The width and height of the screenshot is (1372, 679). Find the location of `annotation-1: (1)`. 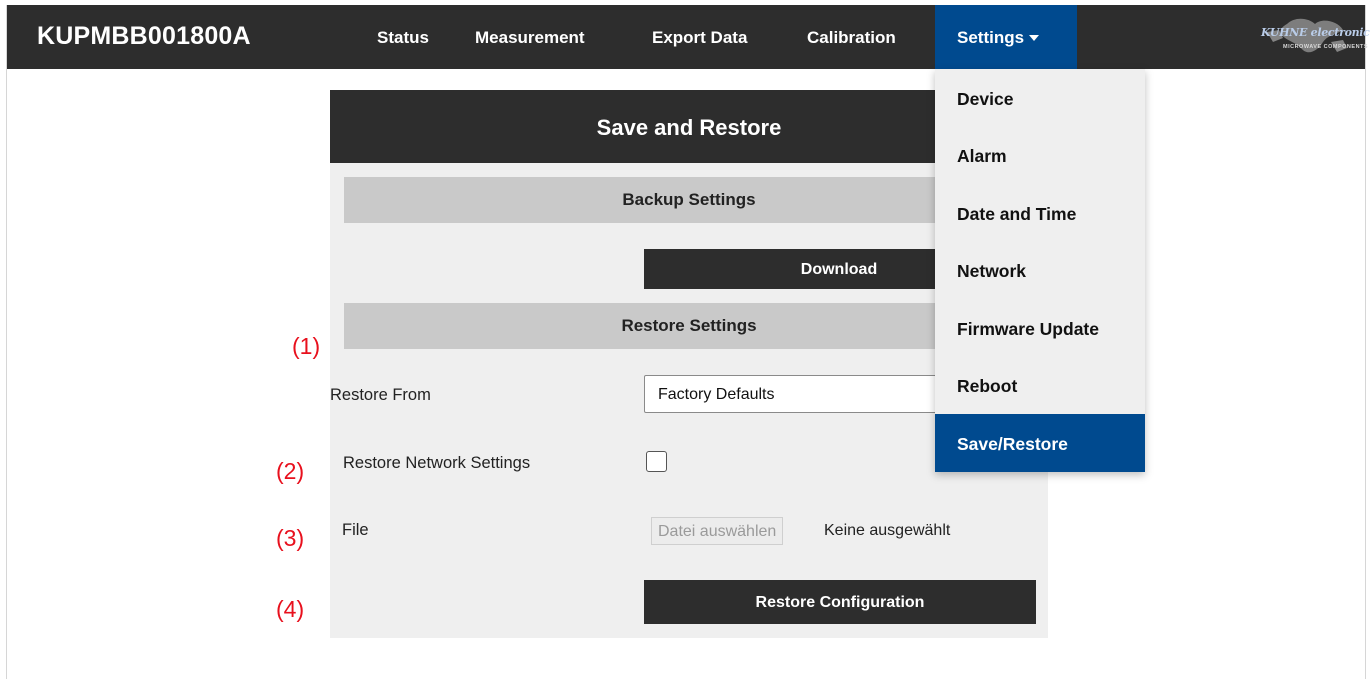

annotation-1: (1) is located at coordinates (306, 346).